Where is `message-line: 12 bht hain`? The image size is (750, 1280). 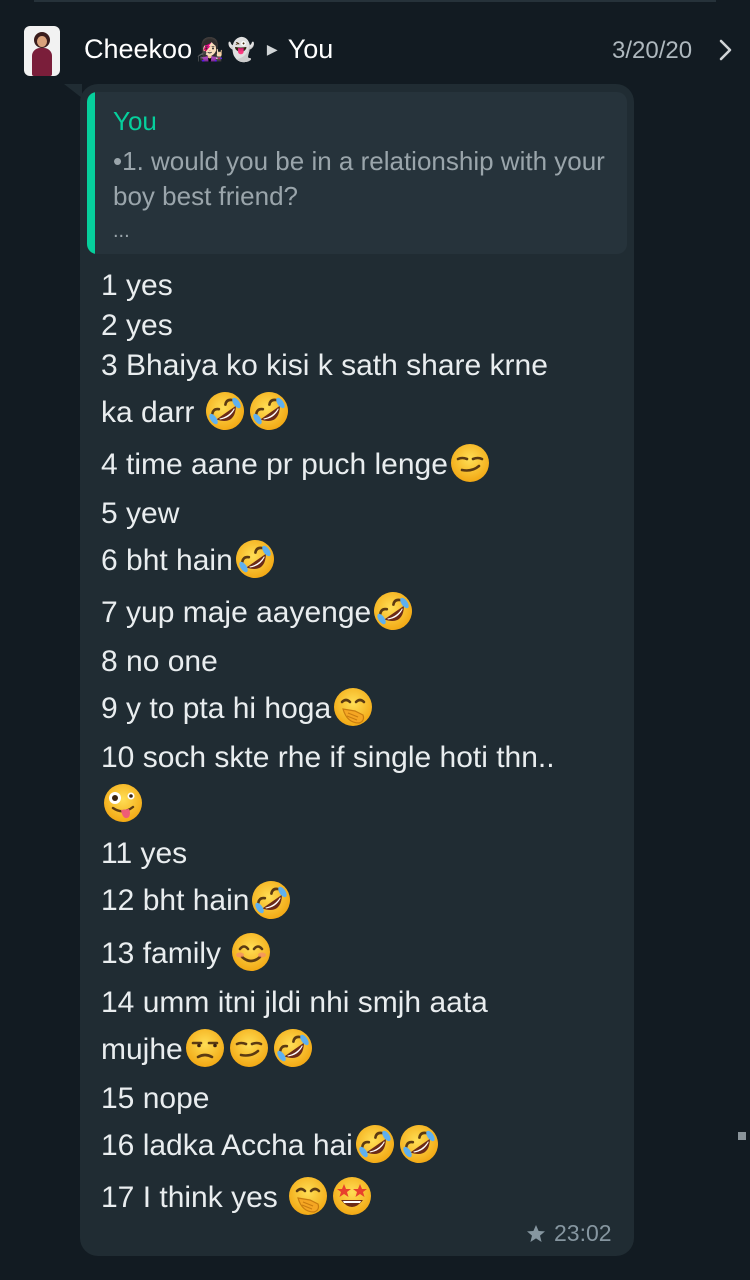 message-line: 12 bht hain is located at coordinates (361, 901).